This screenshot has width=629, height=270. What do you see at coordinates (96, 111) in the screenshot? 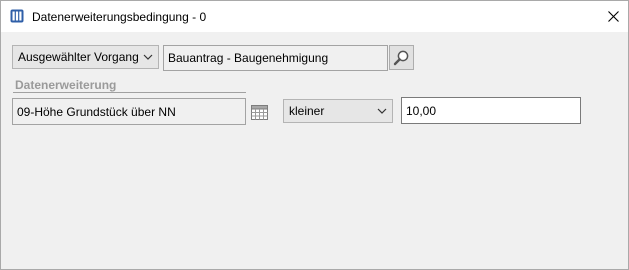
I see `extension-field-value: 09-Höhe Grundstück über NN` at bounding box center [96, 111].